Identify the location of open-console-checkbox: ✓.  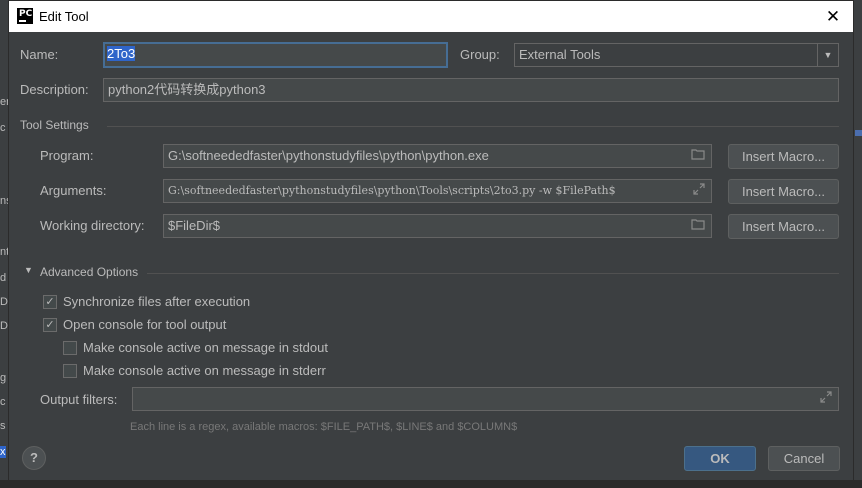
(50, 325).